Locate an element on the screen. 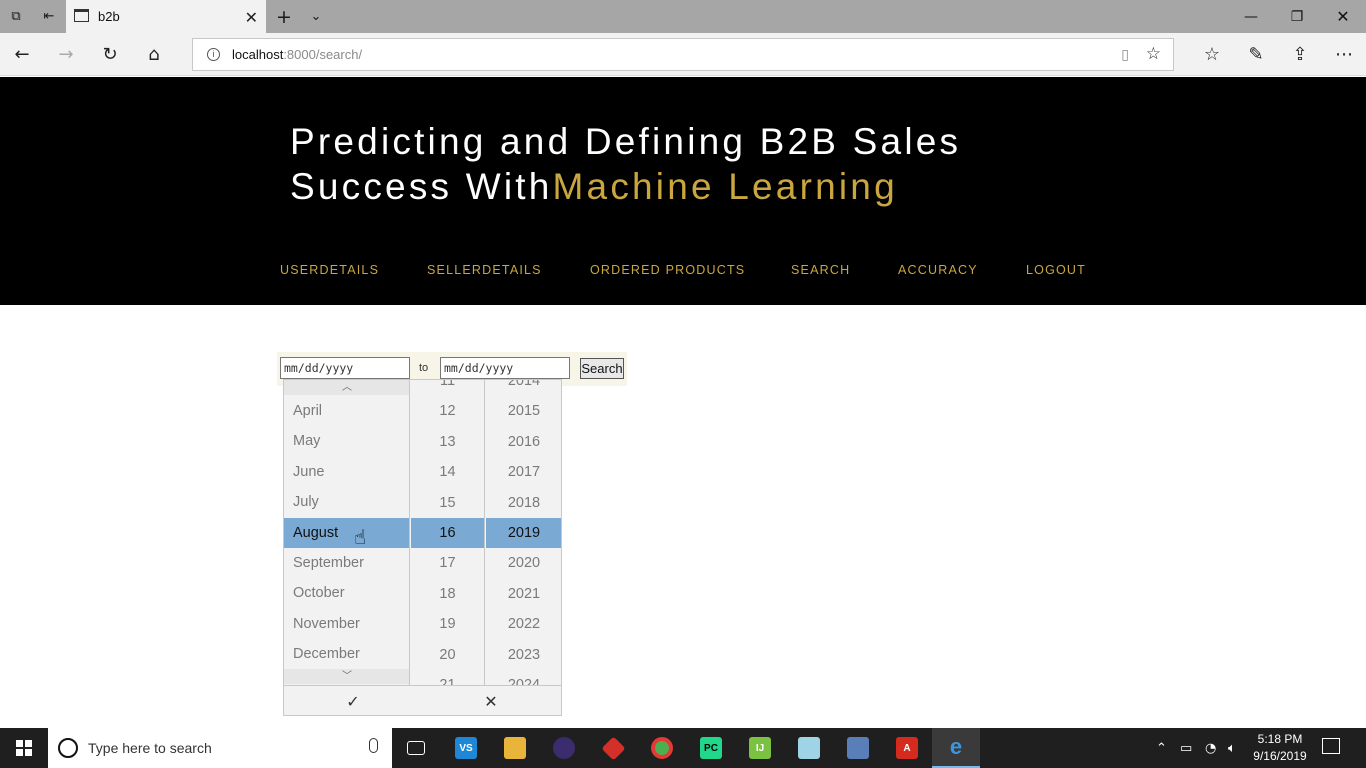 Image resolution: width=1366 pixels, height=768 pixels. to-label: to is located at coordinates (424, 368).